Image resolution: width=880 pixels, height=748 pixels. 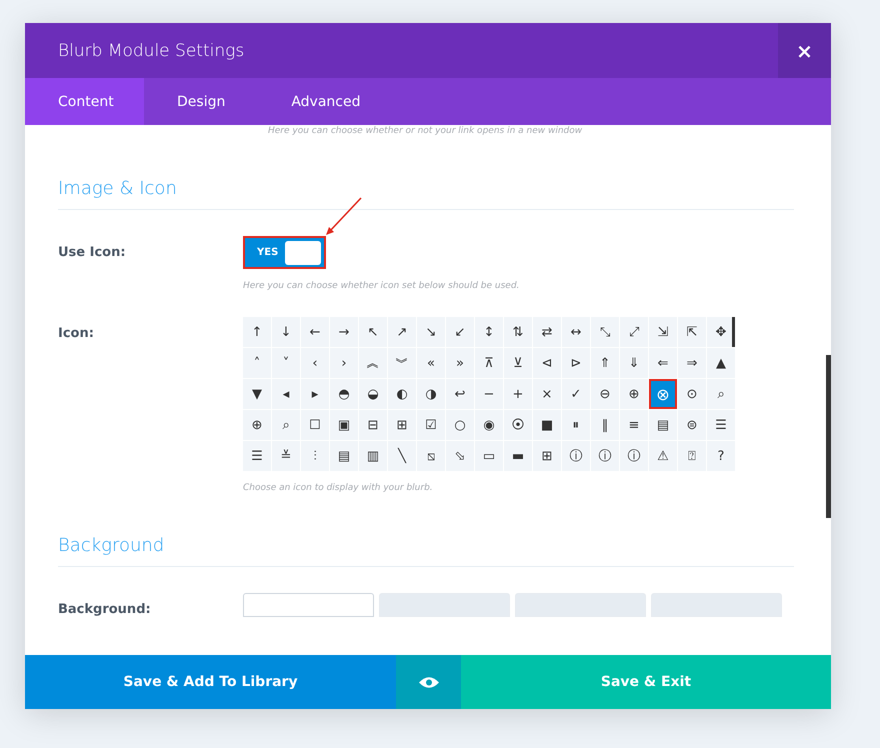 I want to click on icon-option: ⤡, so click(x=605, y=332).